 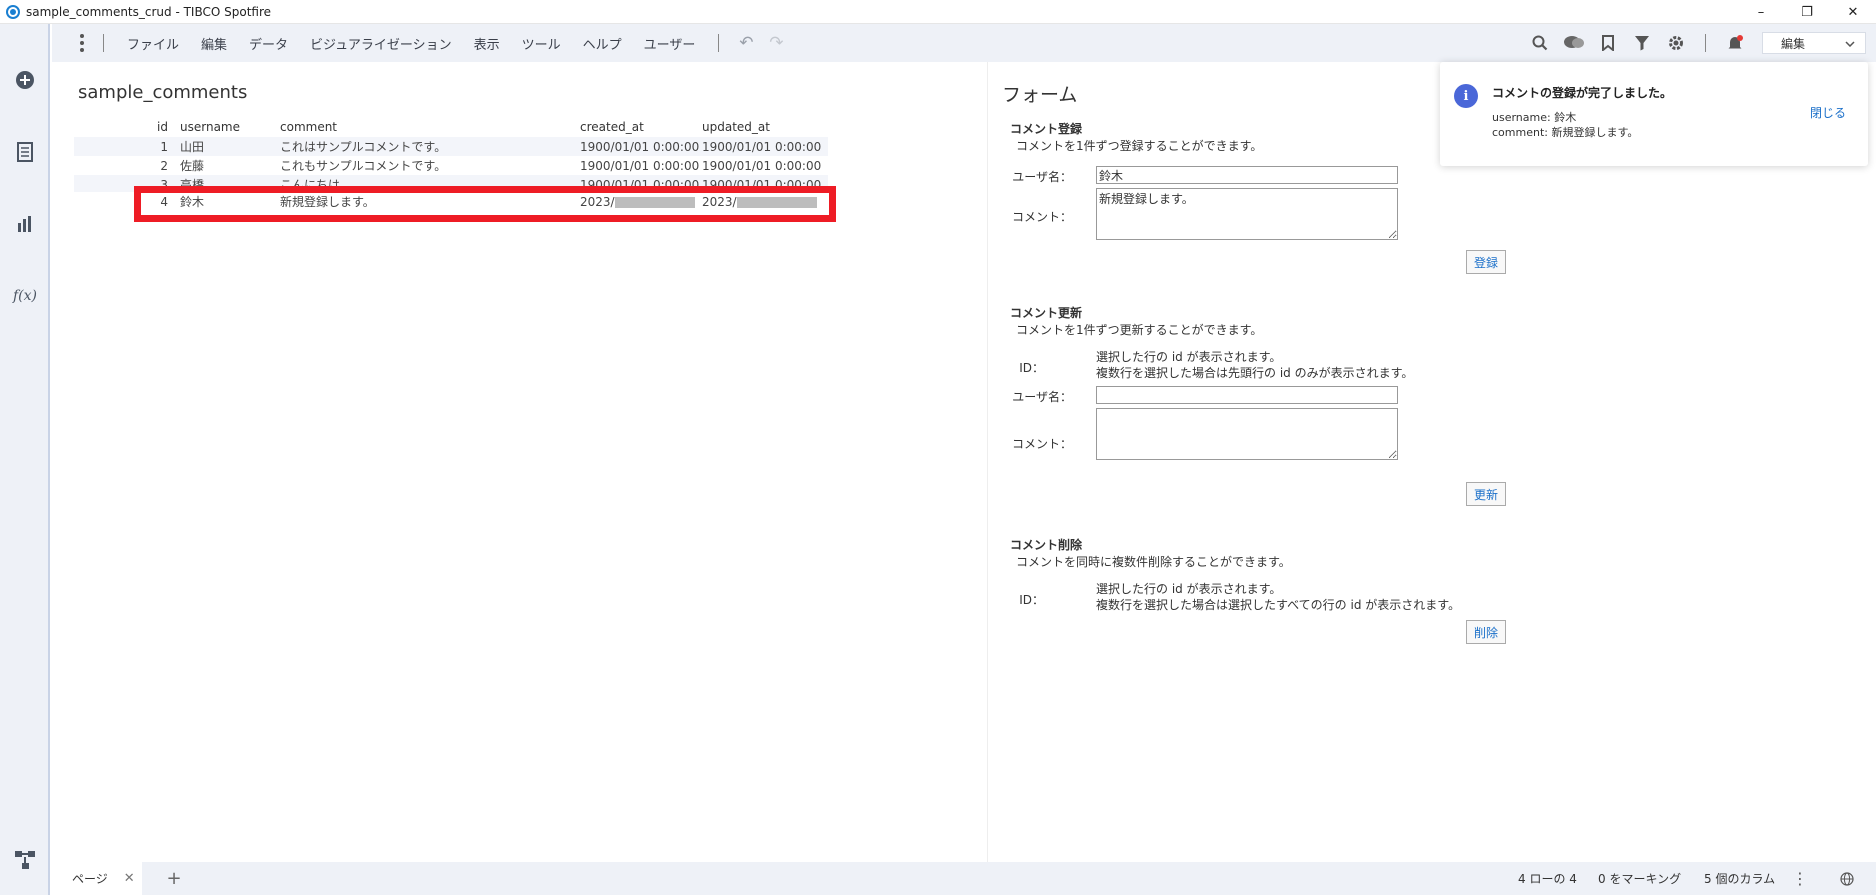 I want to click on menu-data: データ, so click(x=268, y=43).